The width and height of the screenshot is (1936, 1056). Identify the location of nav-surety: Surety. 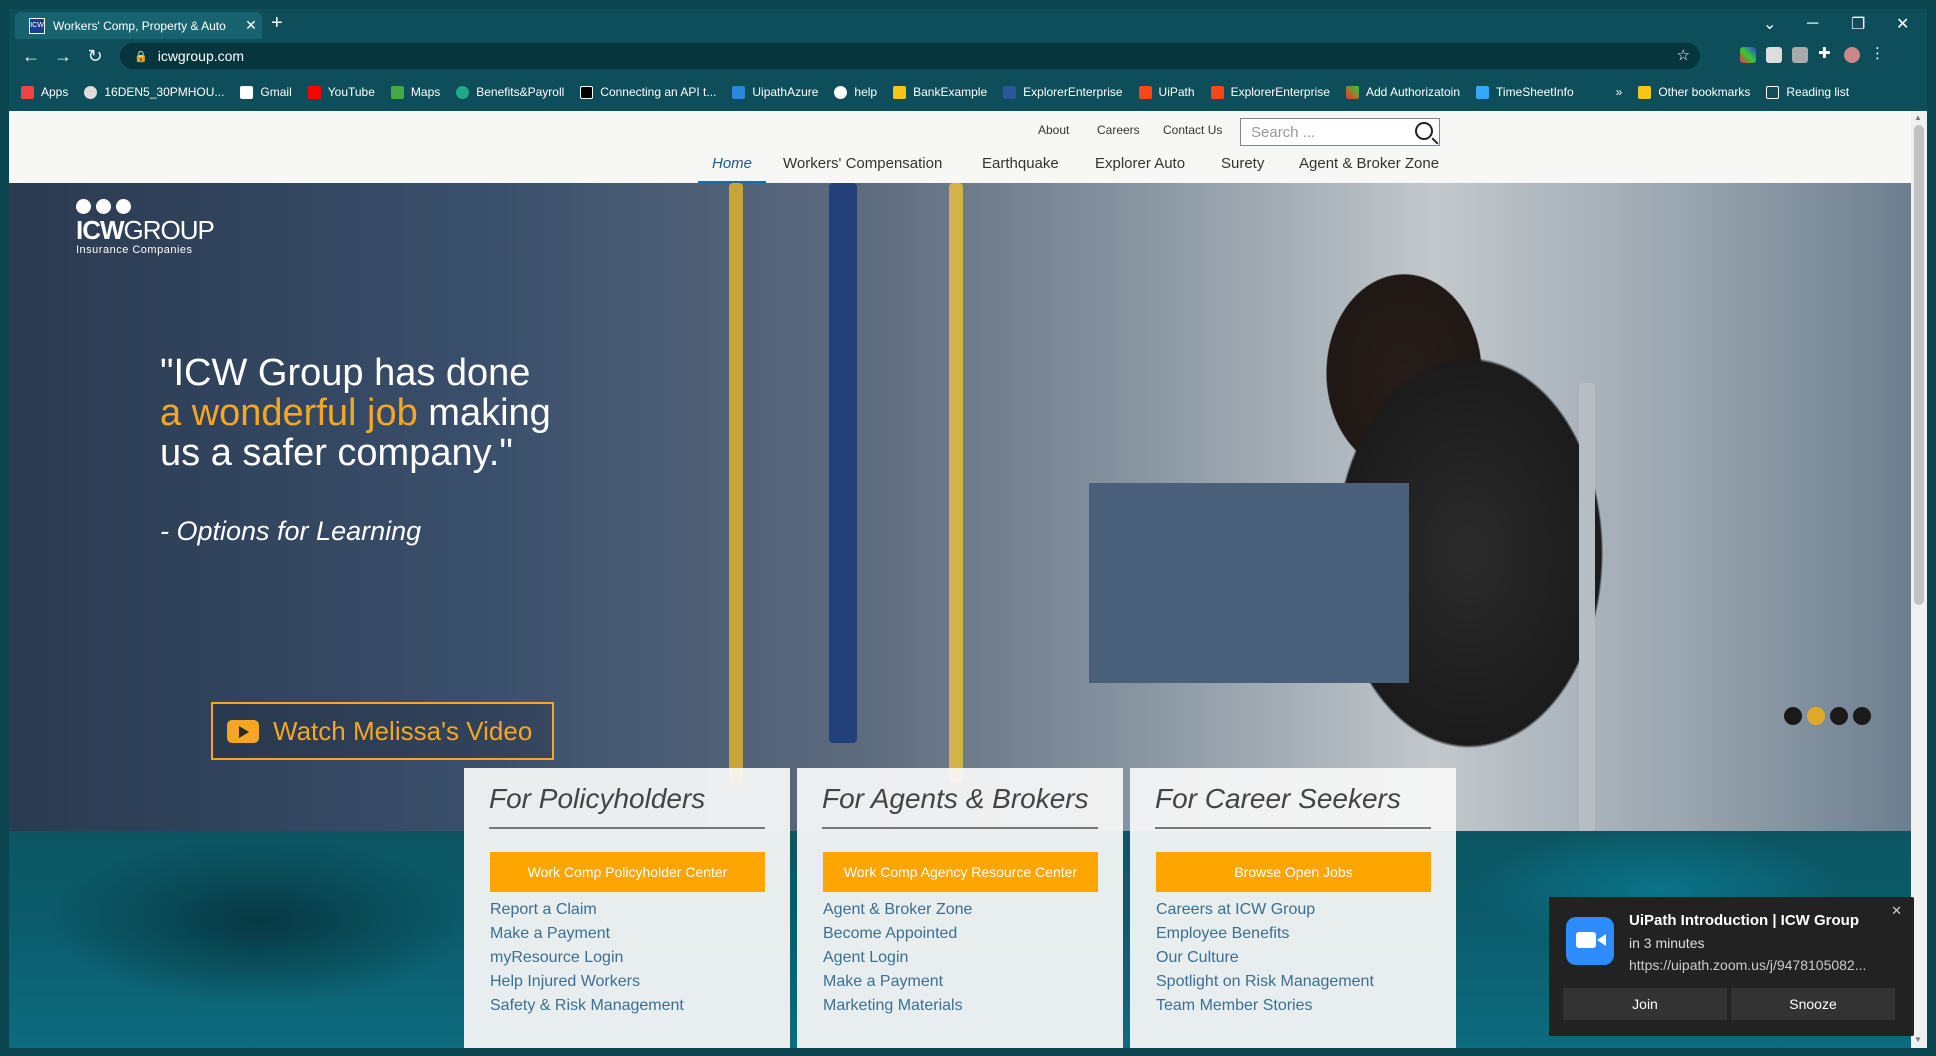
(1242, 170).